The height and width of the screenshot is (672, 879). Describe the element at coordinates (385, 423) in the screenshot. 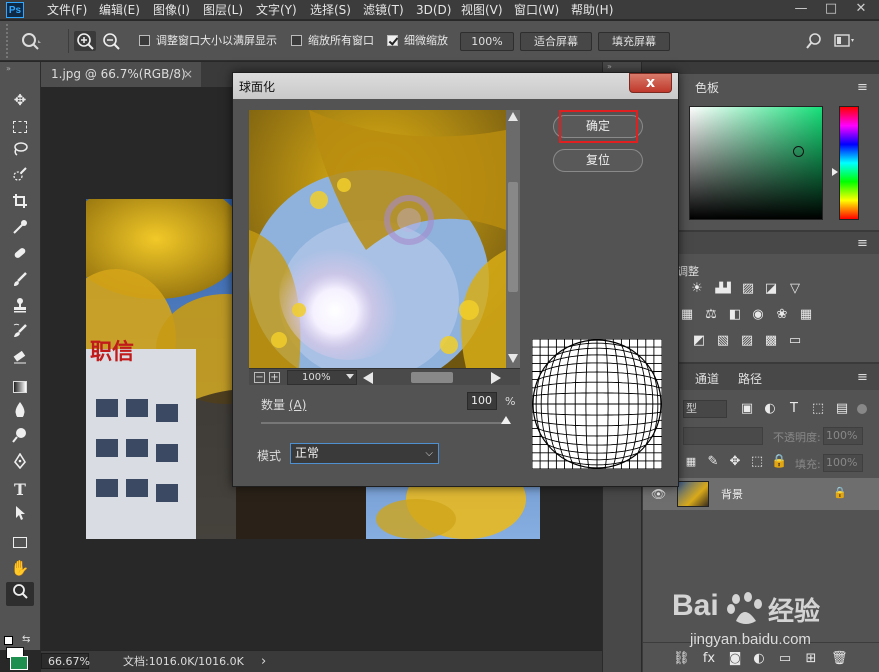

I see `amount-slider-track` at that location.